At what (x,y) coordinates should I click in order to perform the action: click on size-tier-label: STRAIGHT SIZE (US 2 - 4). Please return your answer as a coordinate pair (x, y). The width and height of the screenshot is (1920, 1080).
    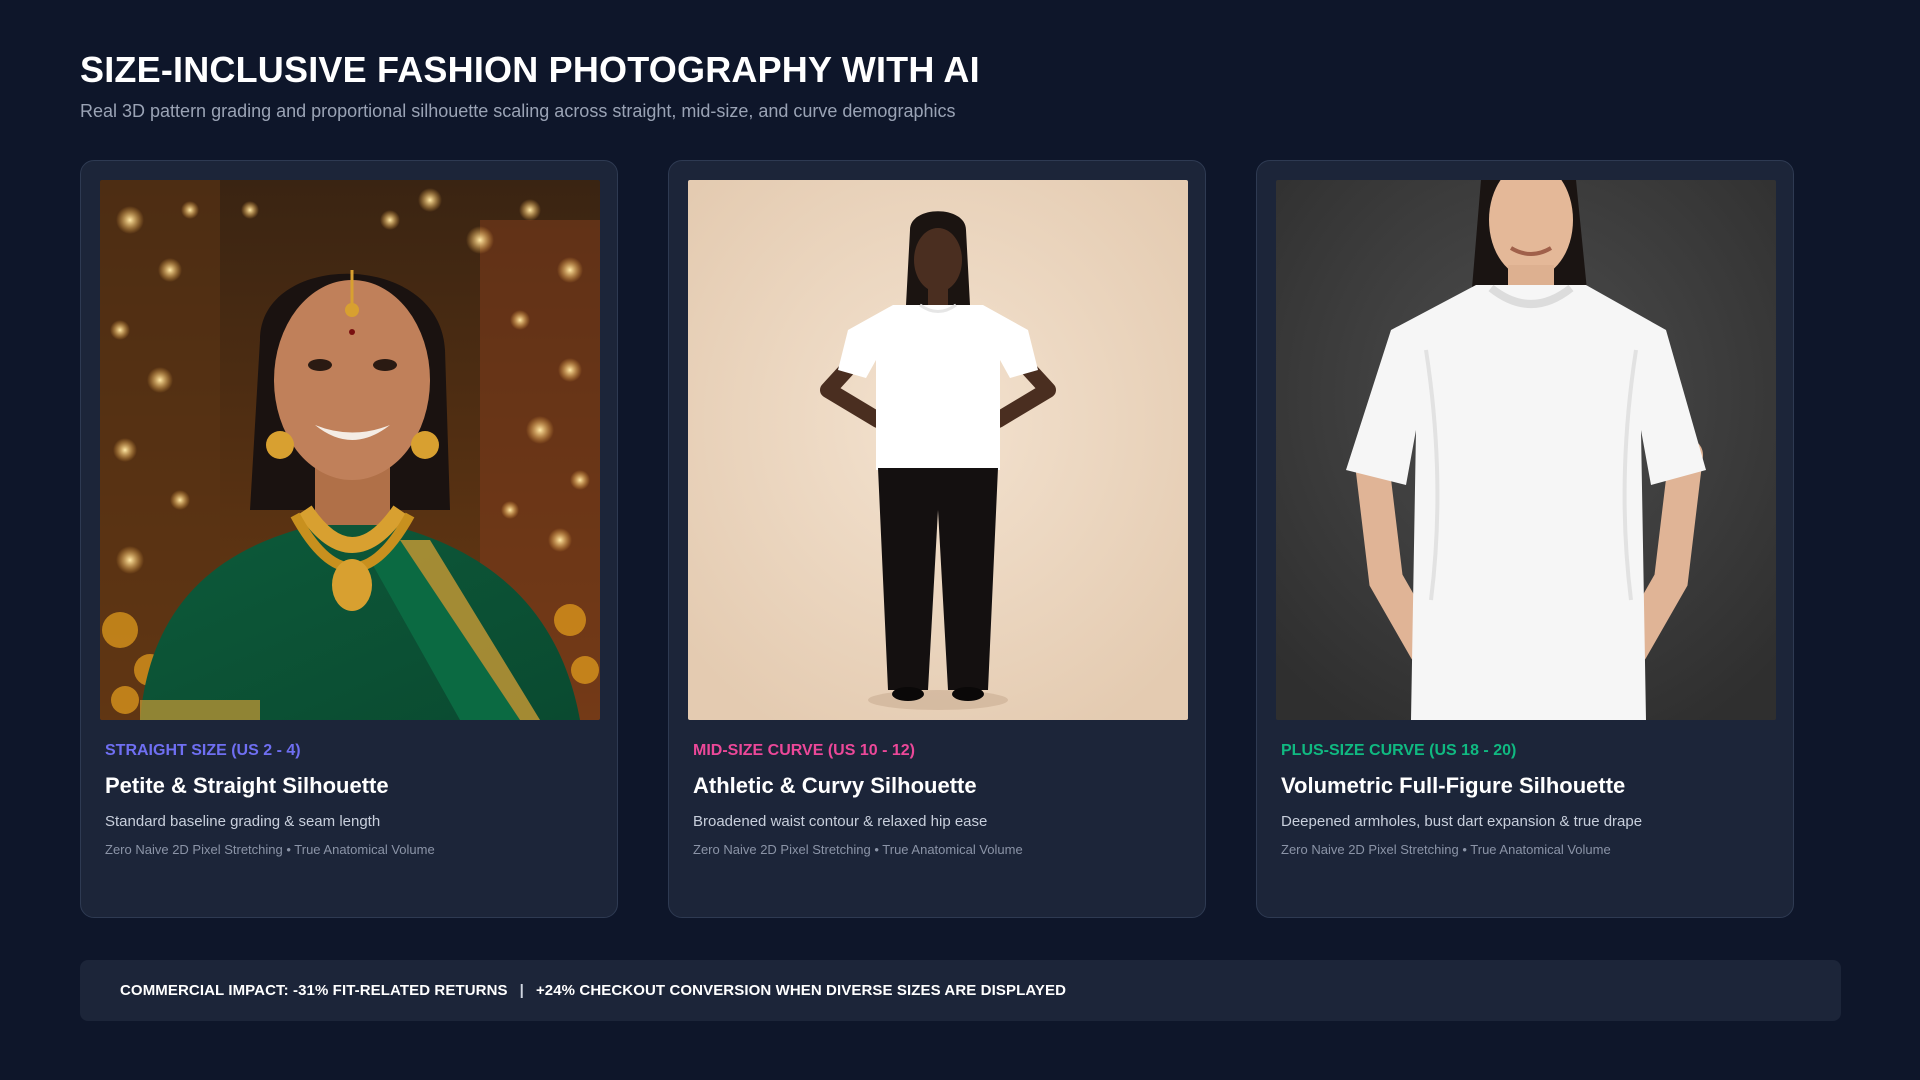
    Looking at the image, I should click on (203, 750).